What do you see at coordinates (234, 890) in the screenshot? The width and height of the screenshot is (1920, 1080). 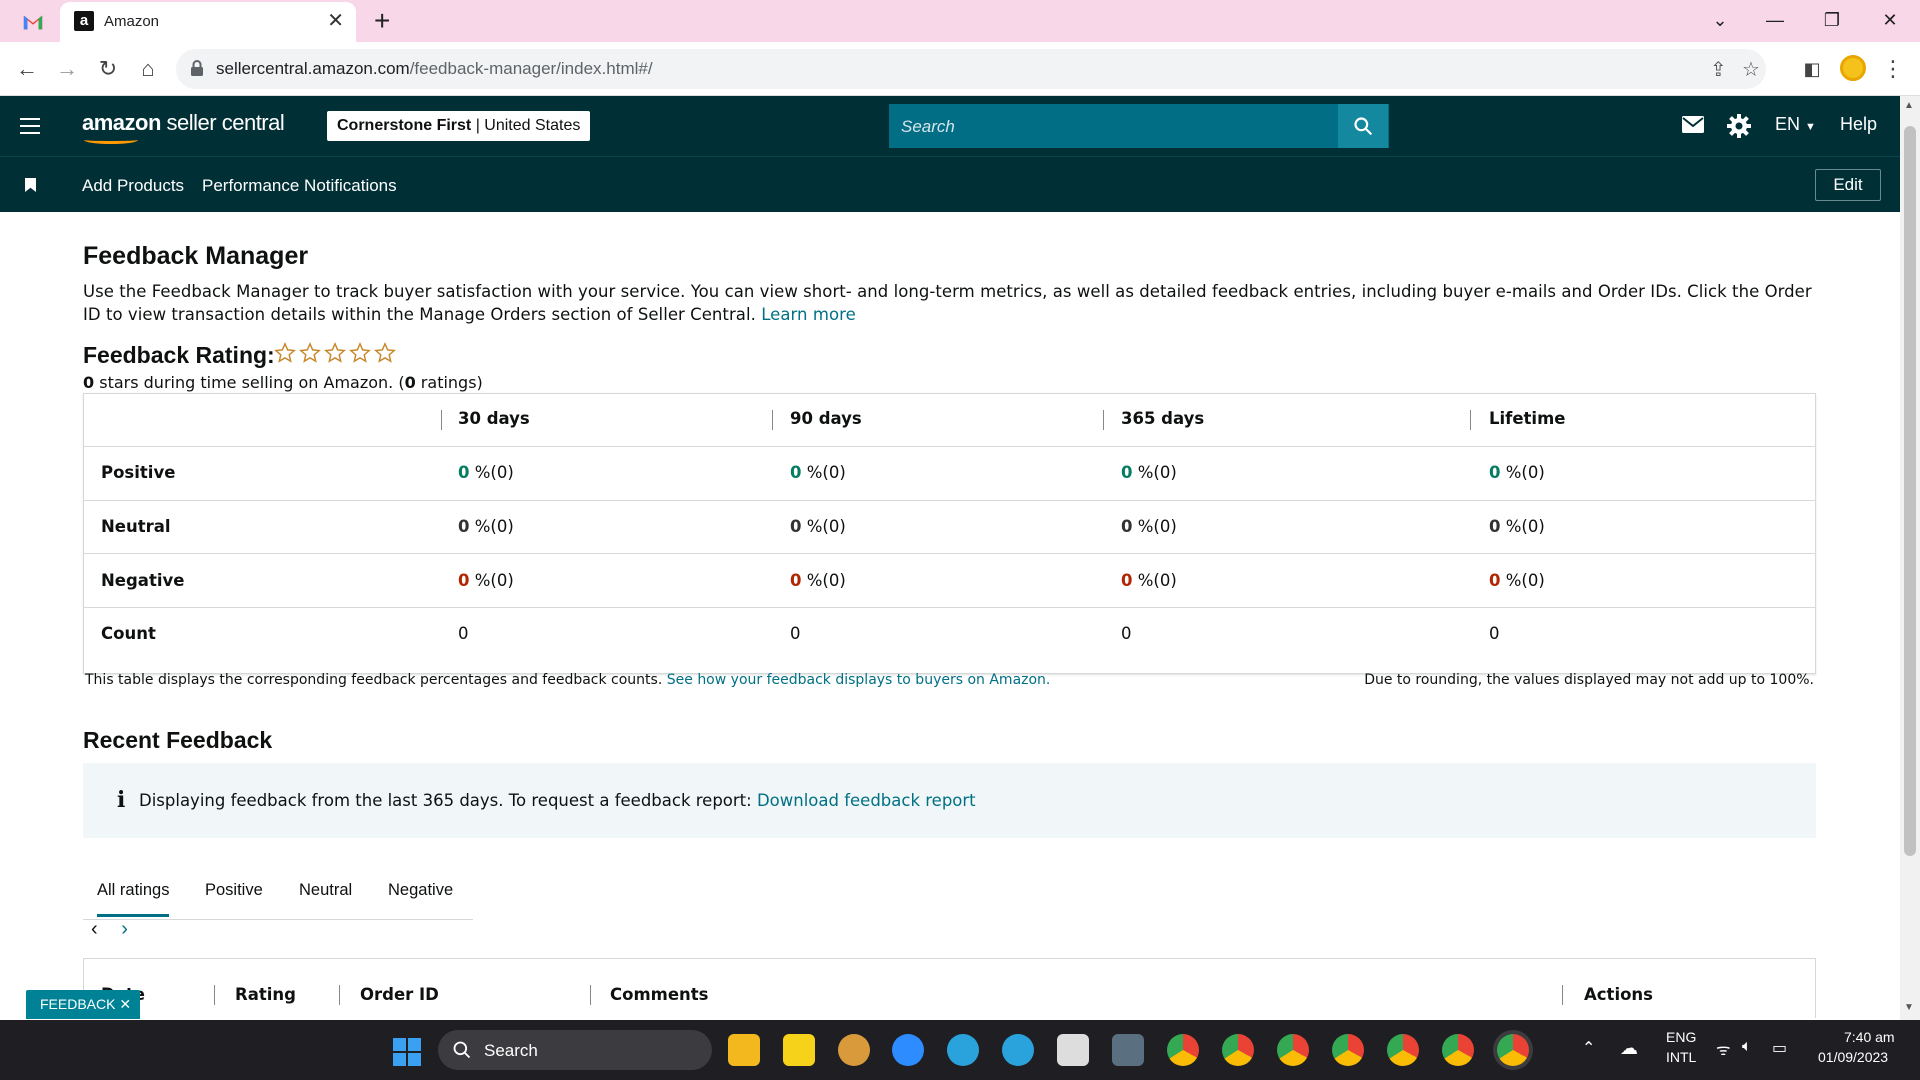 I see `tab-positive: Positive` at bounding box center [234, 890].